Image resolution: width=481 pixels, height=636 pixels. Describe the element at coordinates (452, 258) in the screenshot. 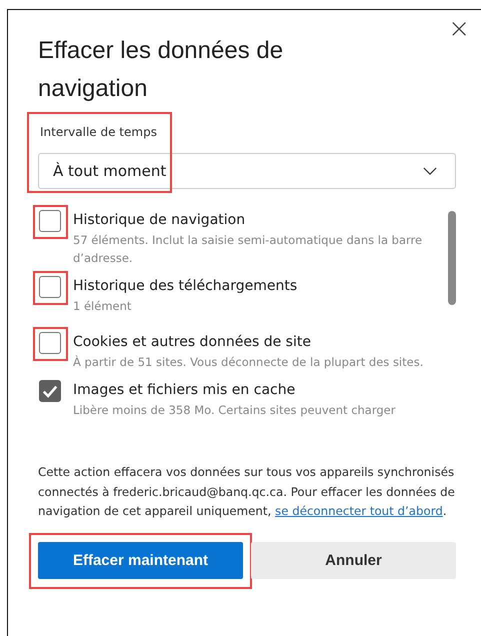

I see `scrollbar-thumb` at that location.